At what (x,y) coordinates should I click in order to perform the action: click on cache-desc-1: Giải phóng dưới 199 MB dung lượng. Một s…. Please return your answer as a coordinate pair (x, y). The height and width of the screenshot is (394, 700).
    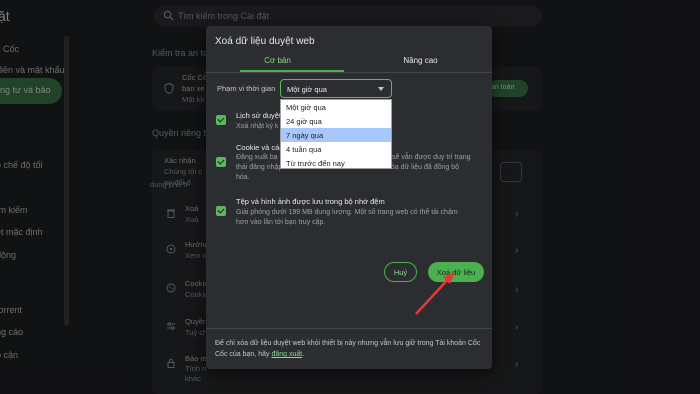
    Looking at the image, I should click on (347, 212).